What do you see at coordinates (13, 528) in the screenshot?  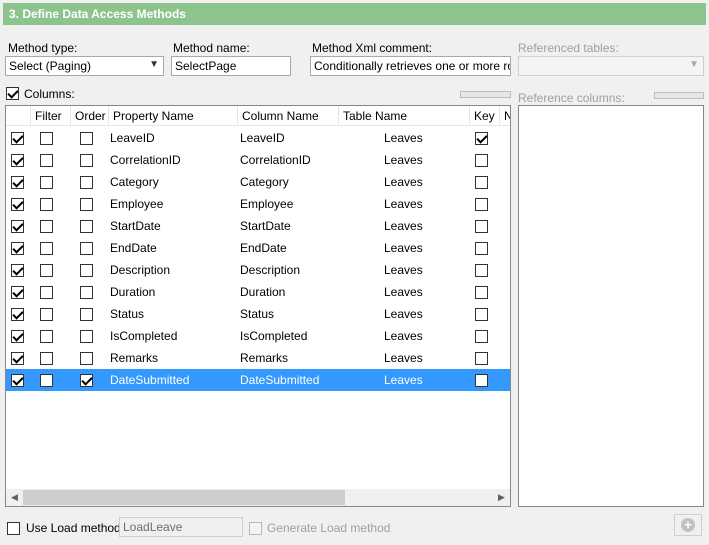 I see `use-load-checkbox` at bounding box center [13, 528].